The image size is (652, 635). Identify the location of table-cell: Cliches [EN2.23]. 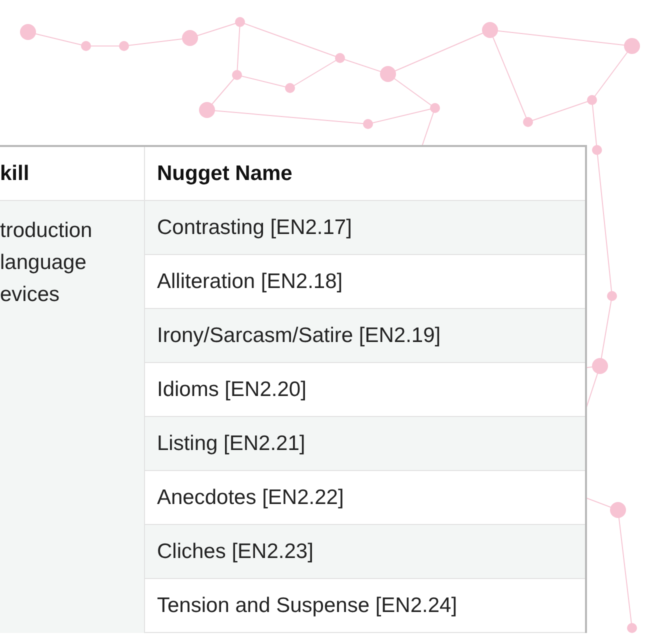
(365, 551).